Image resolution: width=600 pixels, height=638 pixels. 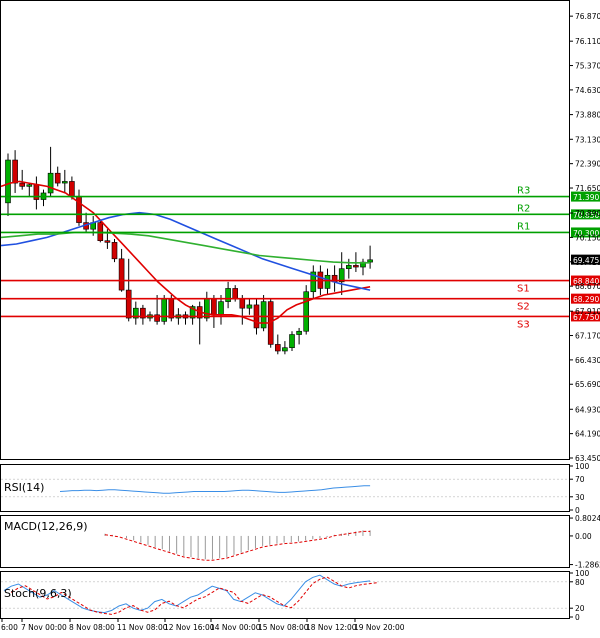 What do you see at coordinates (587, 115) in the screenshot?
I see `price-axis-label: 73.880` at bounding box center [587, 115].